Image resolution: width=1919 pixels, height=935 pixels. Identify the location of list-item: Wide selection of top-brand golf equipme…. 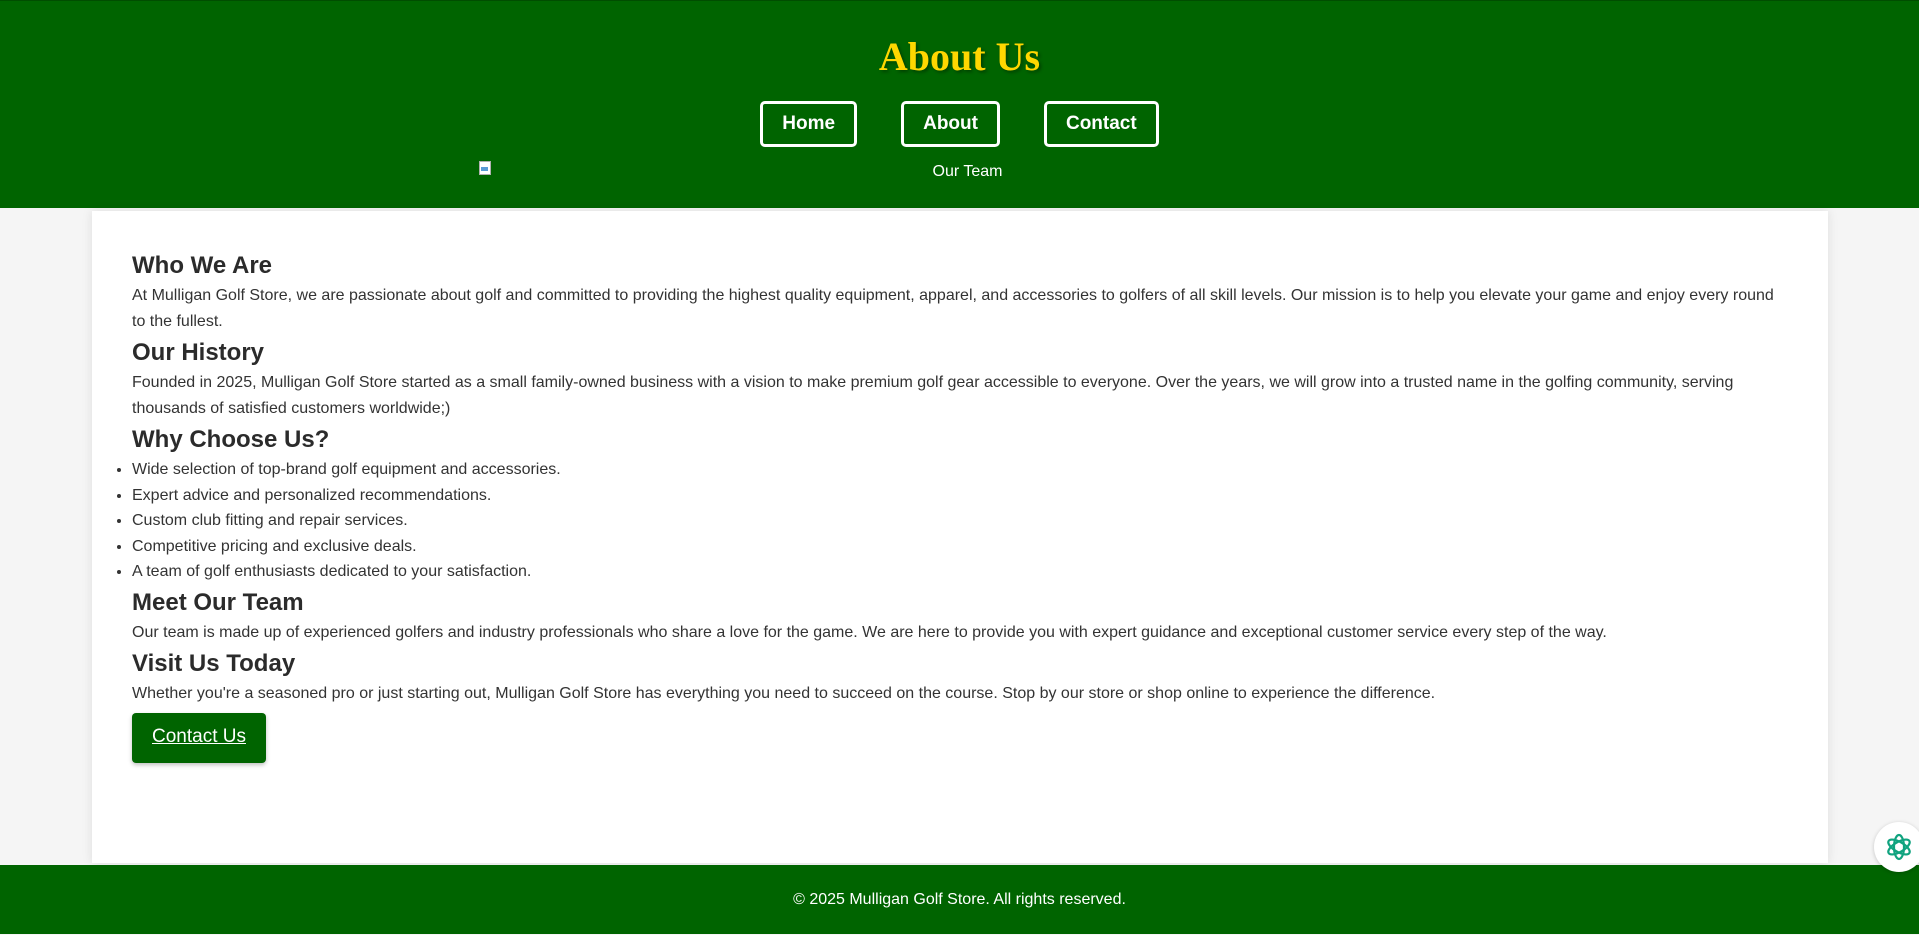
(960, 470).